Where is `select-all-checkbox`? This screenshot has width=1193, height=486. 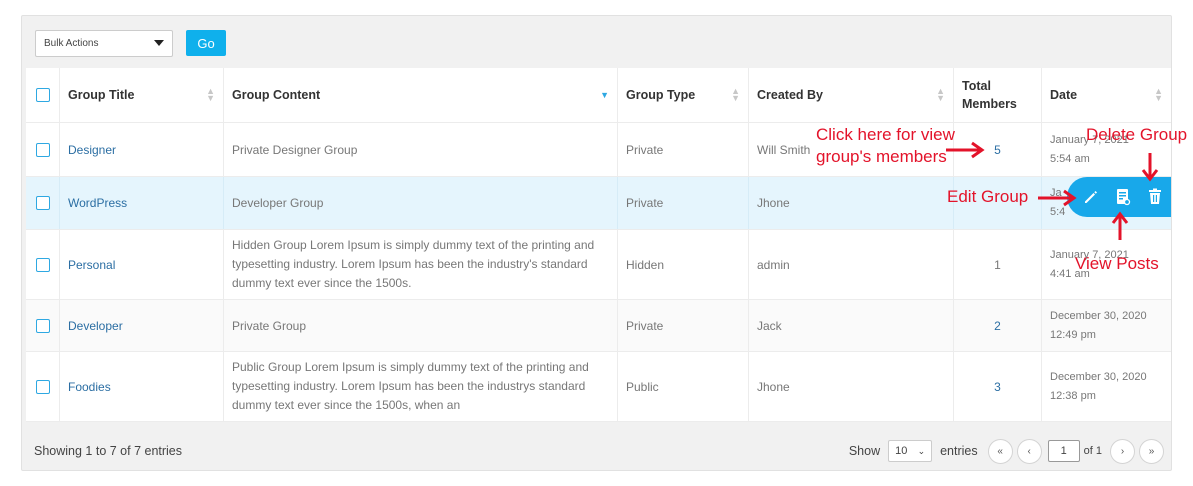
select-all-checkbox is located at coordinates (42, 95).